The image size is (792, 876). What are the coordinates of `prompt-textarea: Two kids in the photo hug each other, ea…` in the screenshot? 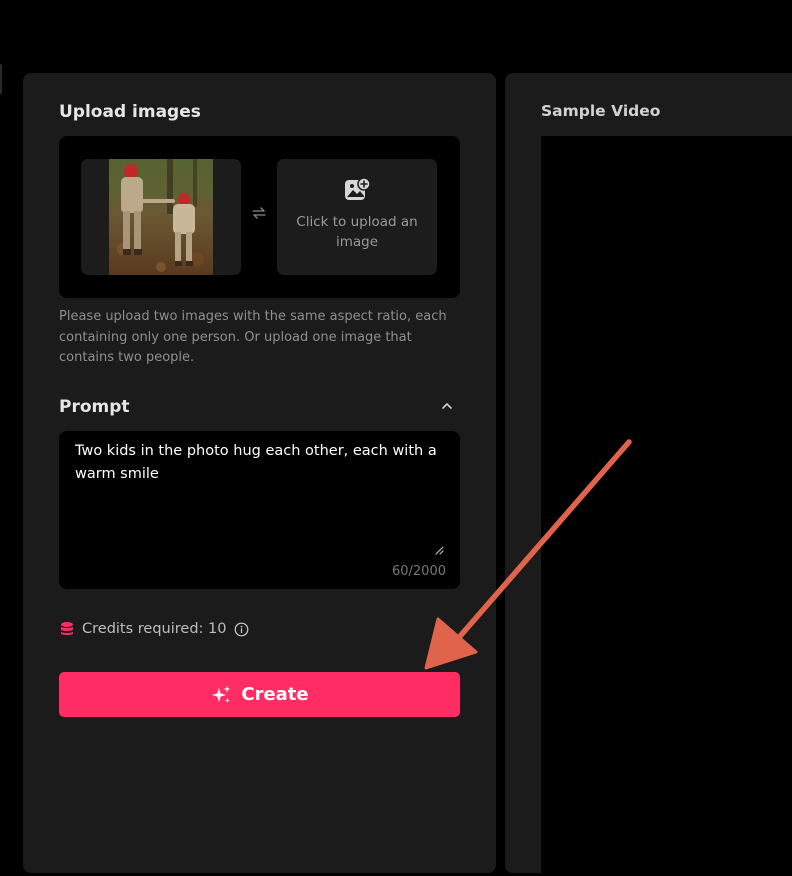 It's located at (260, 495).